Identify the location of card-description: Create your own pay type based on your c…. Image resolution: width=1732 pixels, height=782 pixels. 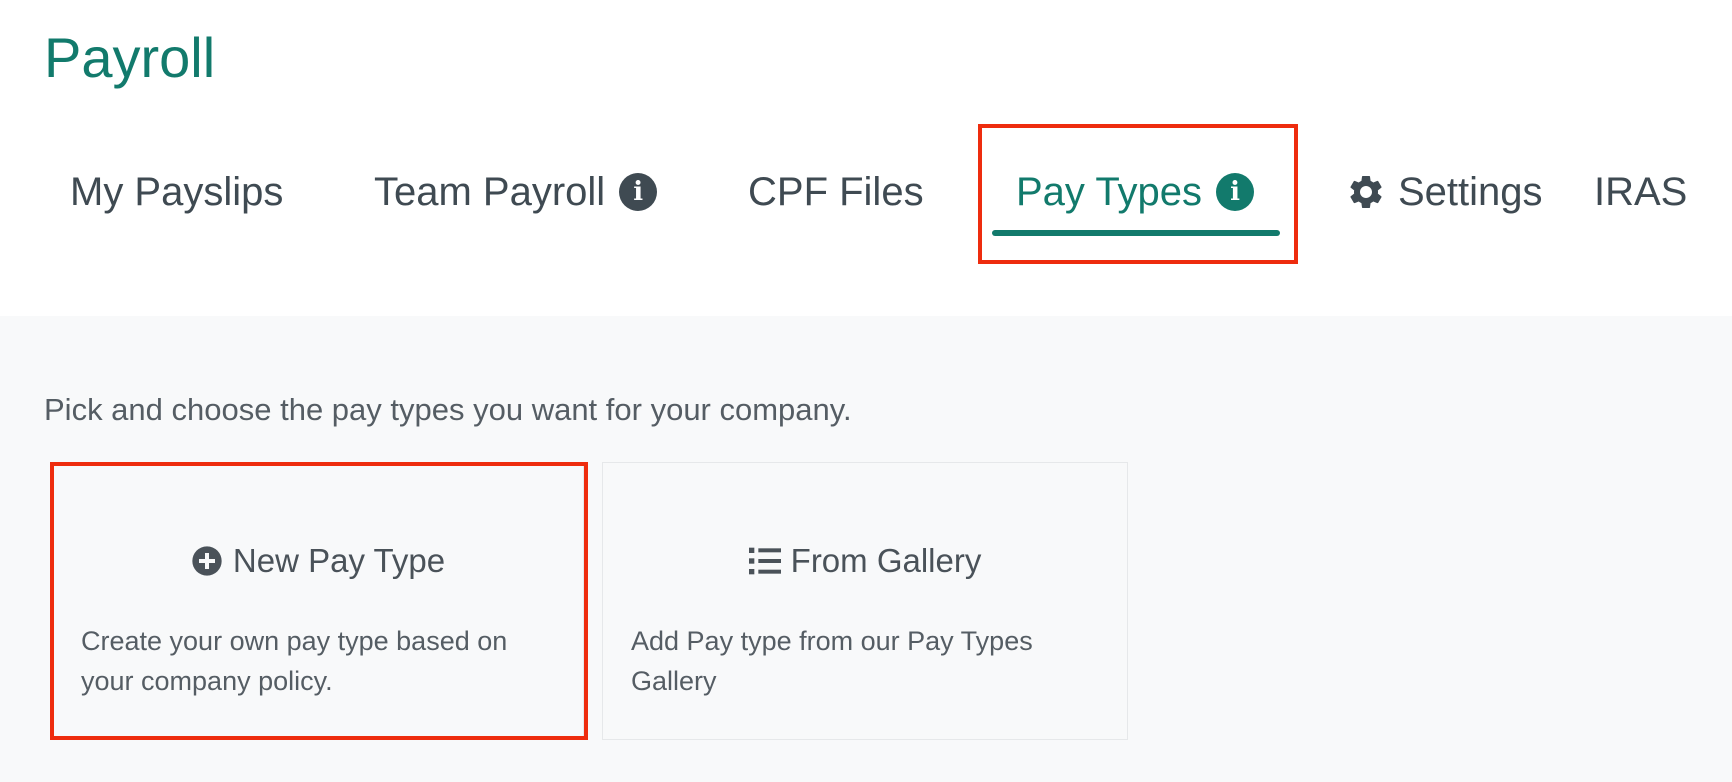
(294, 661).